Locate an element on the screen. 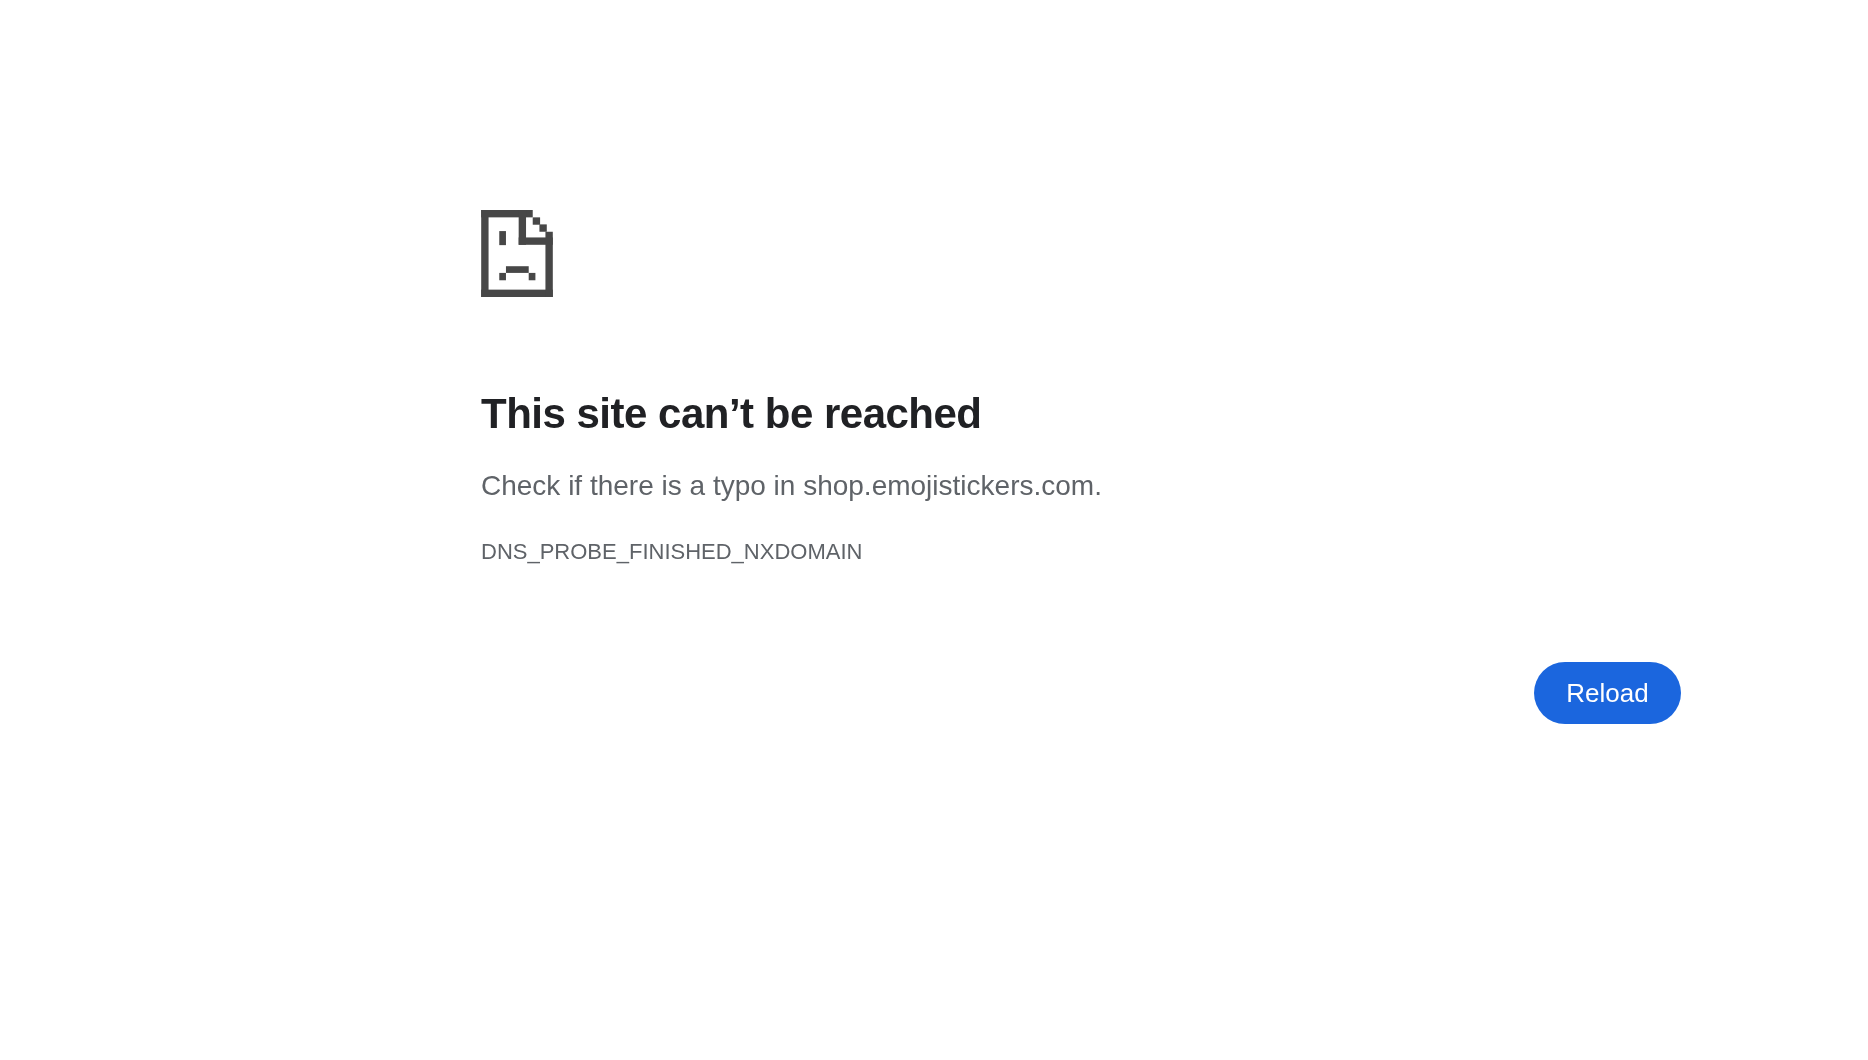  error-heading: This site can’t be reached is located at coordinates (732, 414).